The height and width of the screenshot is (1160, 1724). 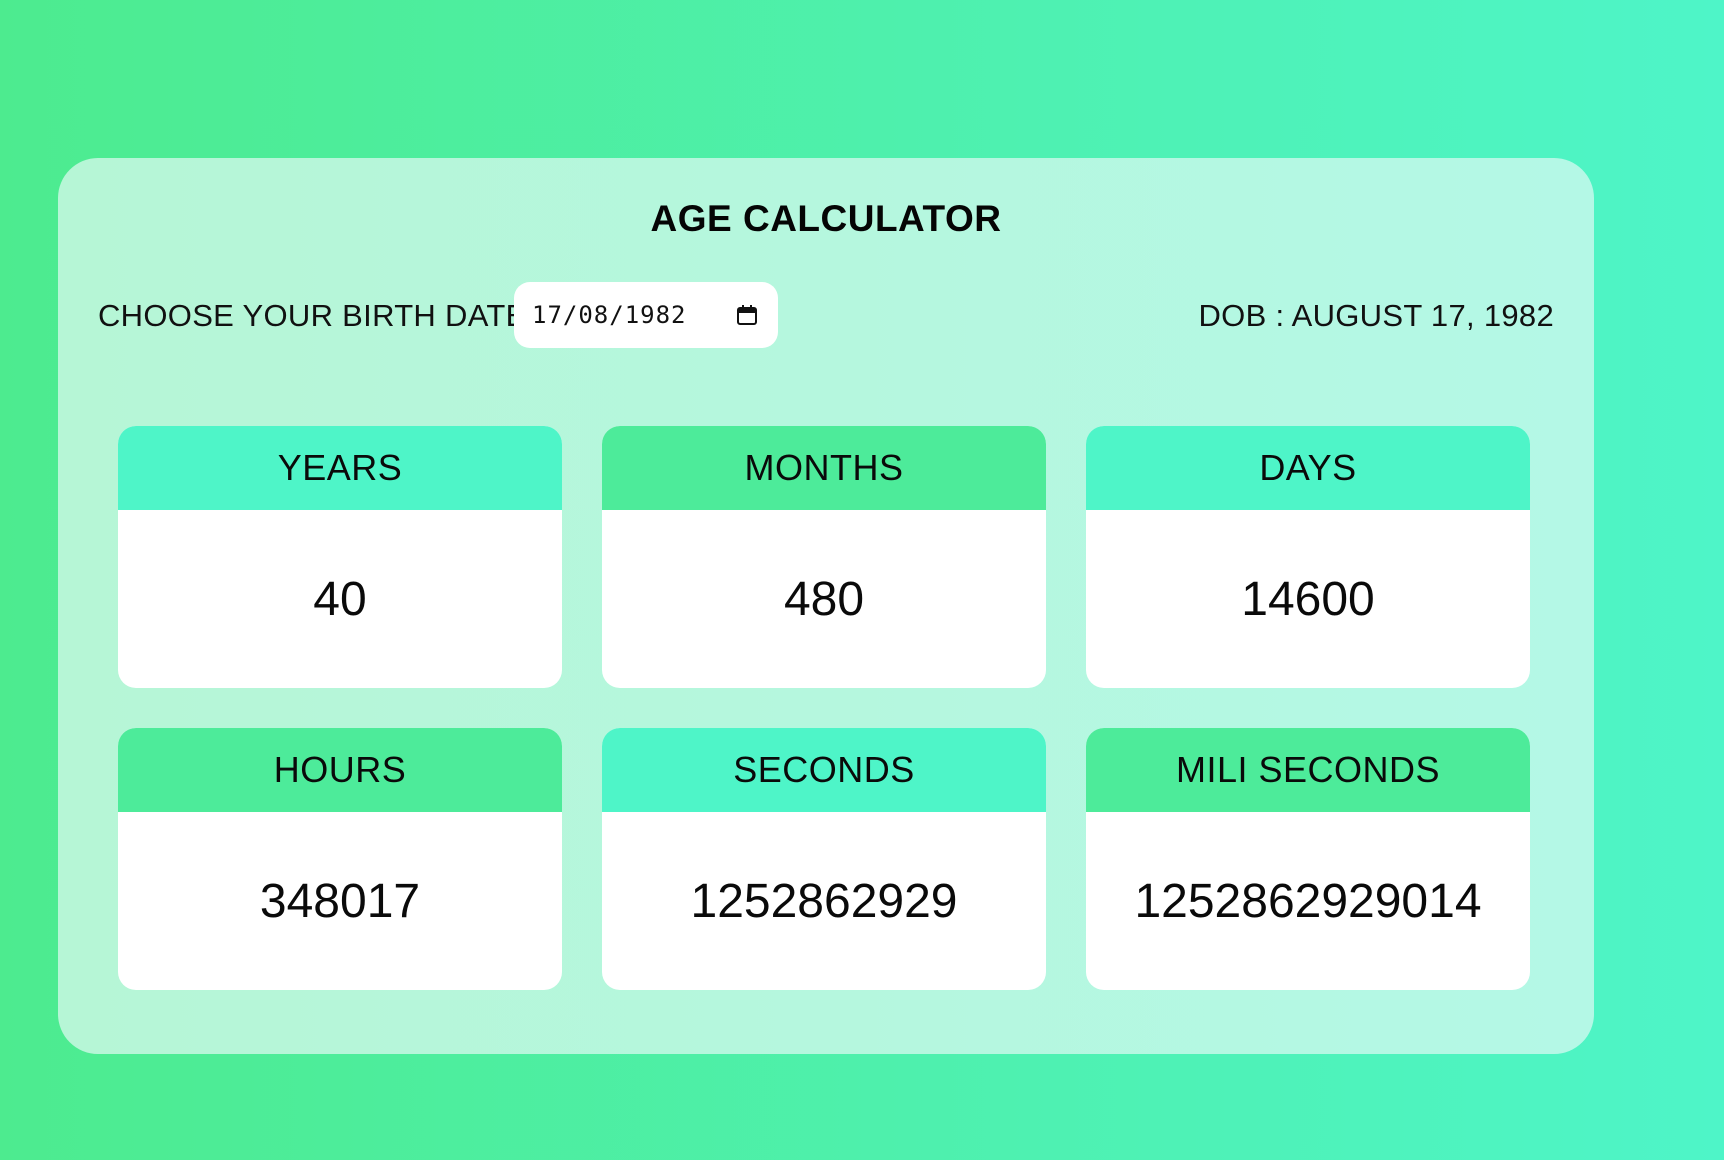 I want to click on years-label: YEARS, so click(x=340, y=468).